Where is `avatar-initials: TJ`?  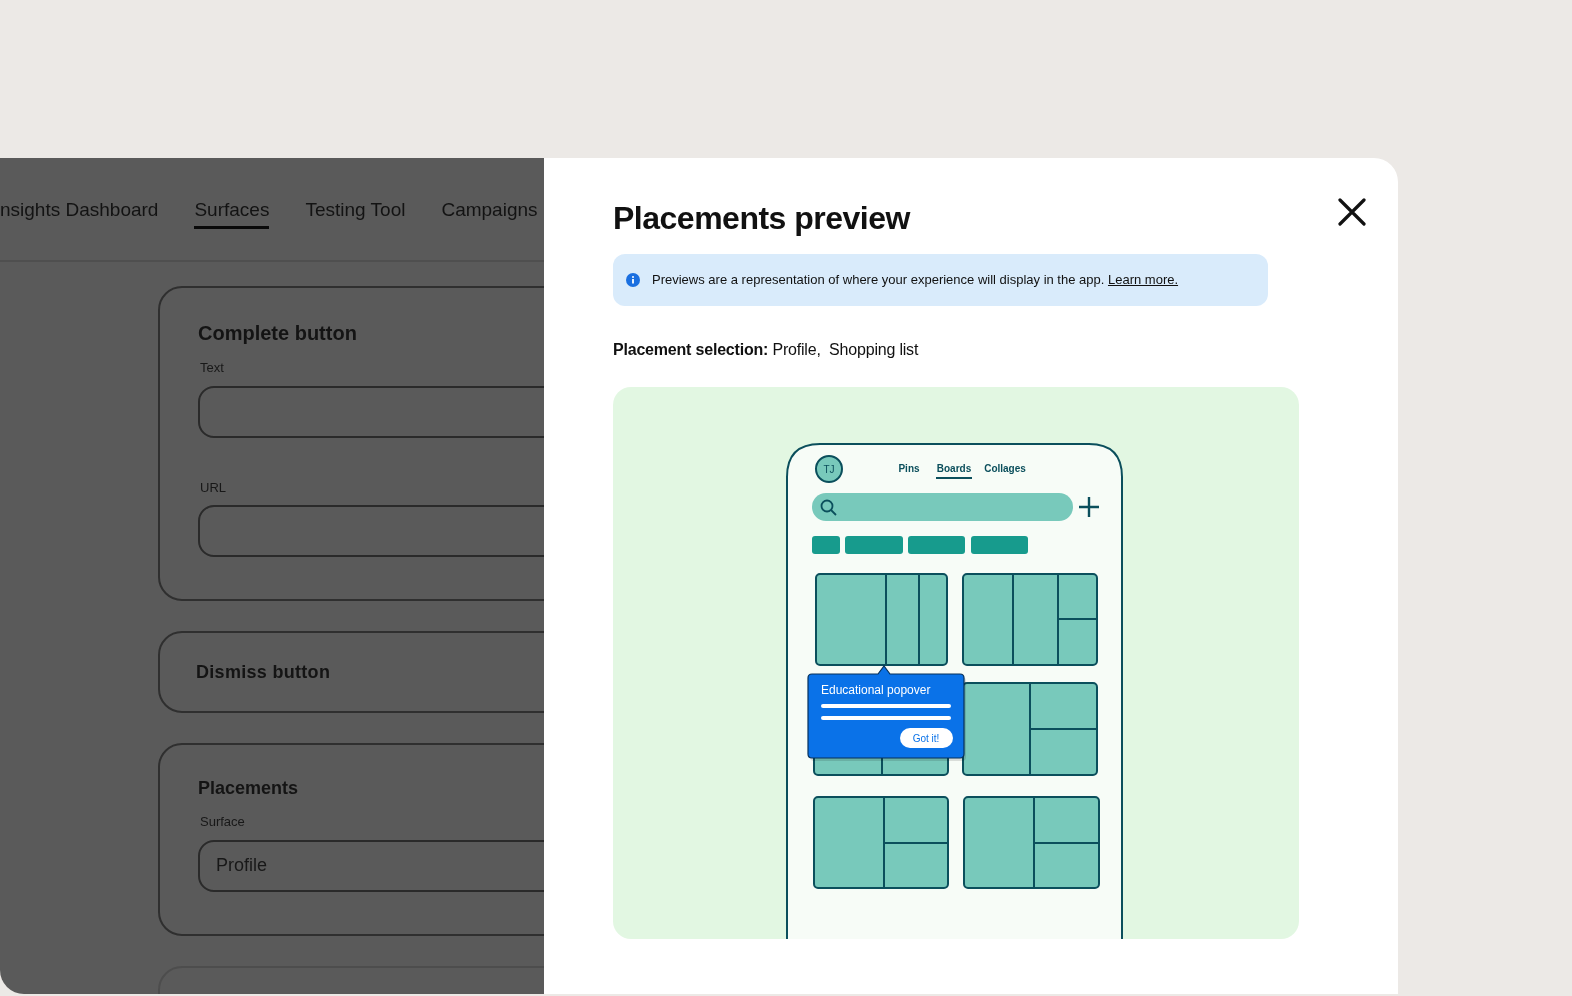
avatar-initials: TJ is located at coordinates (829, 469).